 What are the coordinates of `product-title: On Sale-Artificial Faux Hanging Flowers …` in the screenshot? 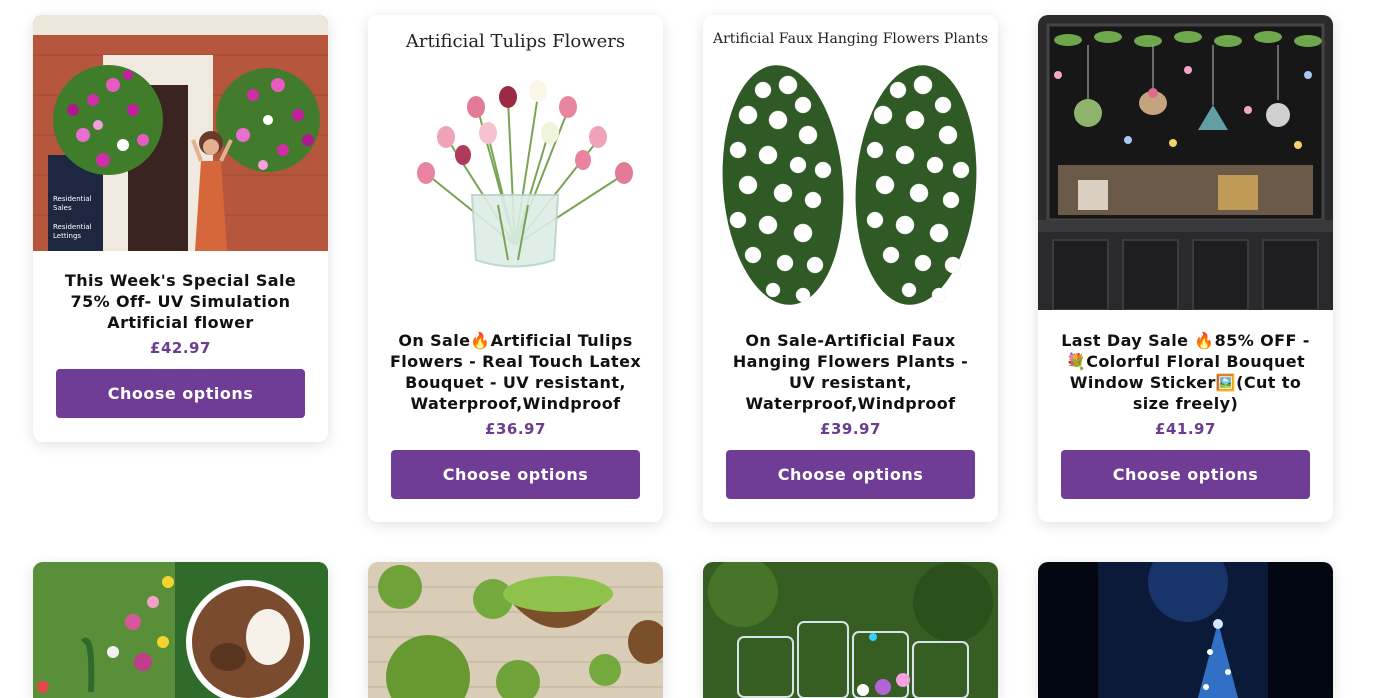 It's located at (850, 372).